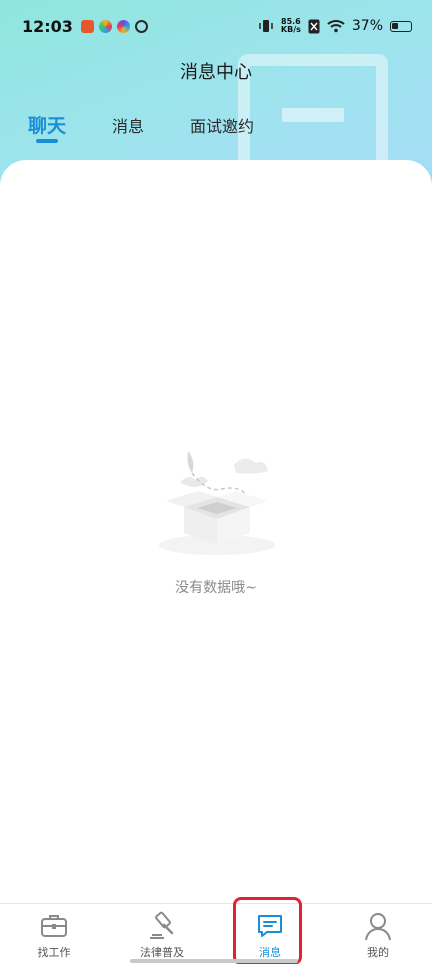 Image resolution: width=432 pixels, height=964 pixels. Describe the element at coordinates (47, 26) in the screenshot. I see `status-time: 12:03` at that location.